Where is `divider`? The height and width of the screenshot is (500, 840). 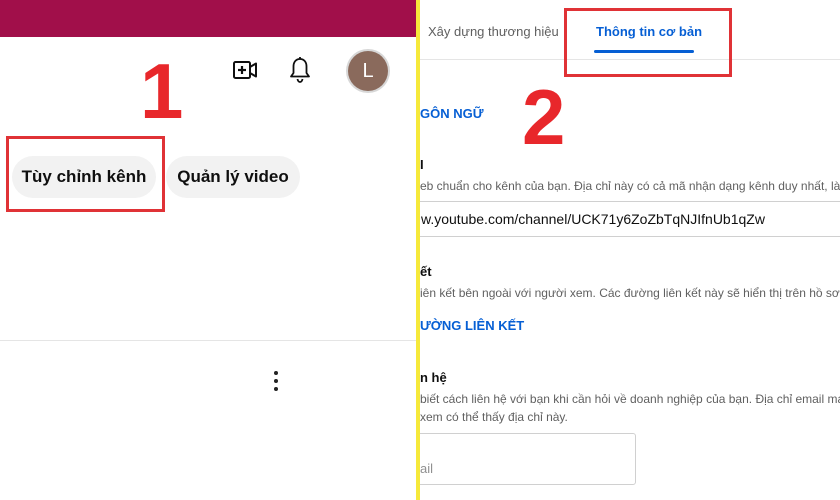 divider is located at coordinates (208, 340).